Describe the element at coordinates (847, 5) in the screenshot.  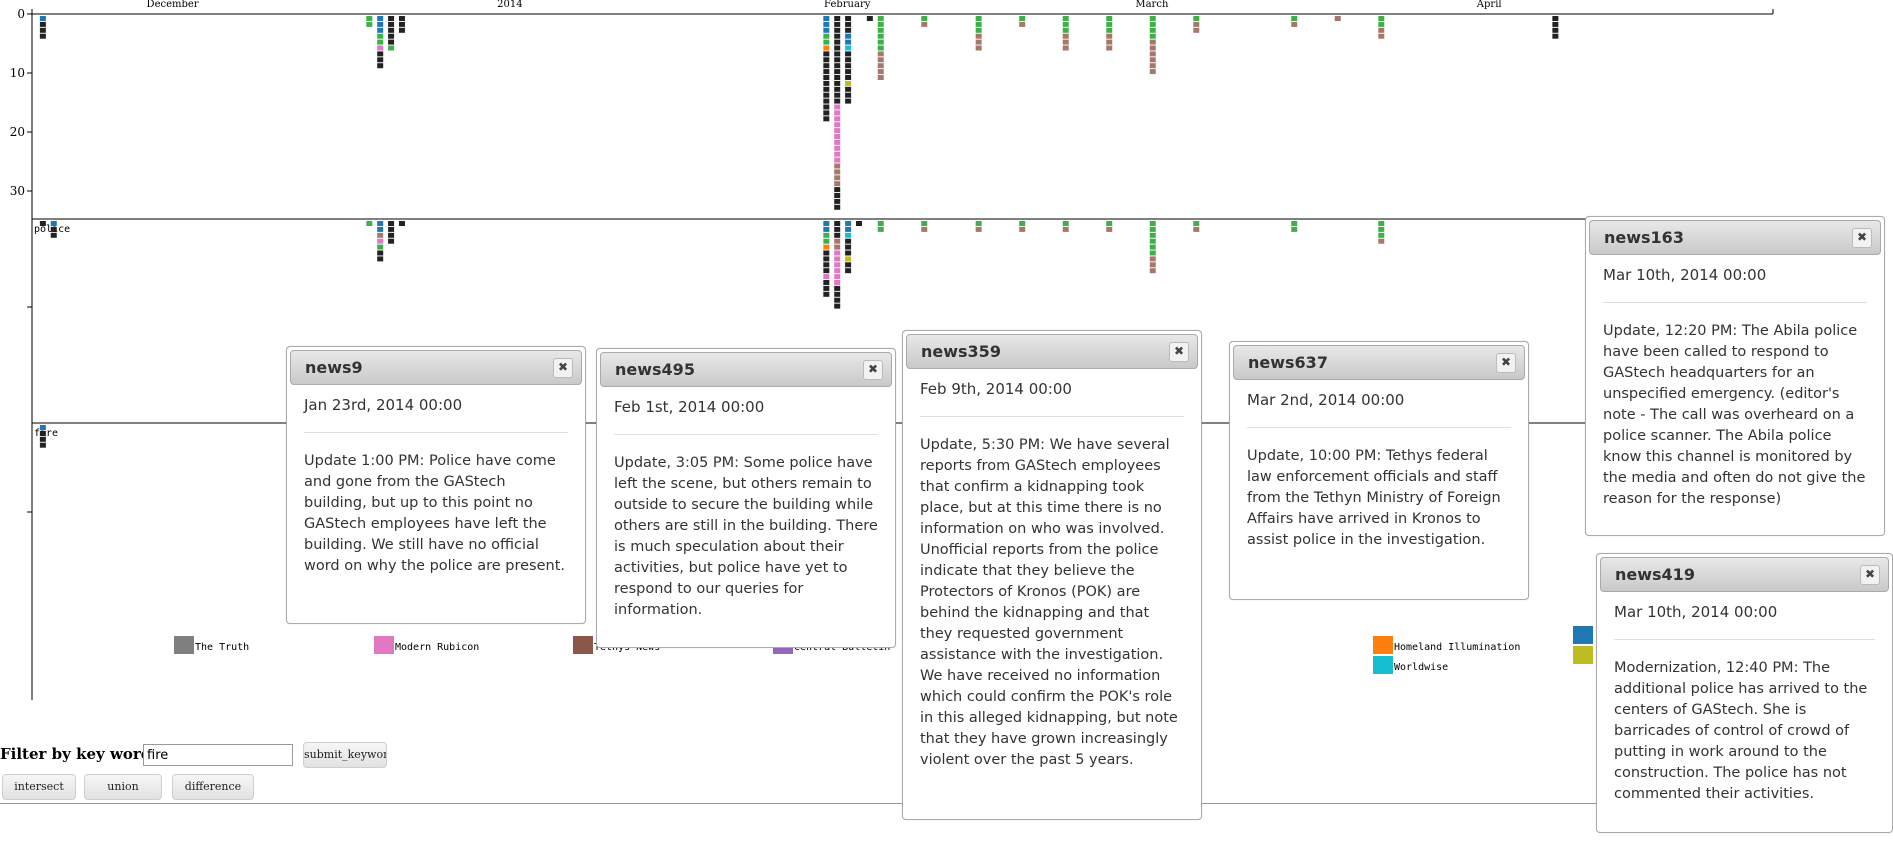
I see `month-label: February` at that location.